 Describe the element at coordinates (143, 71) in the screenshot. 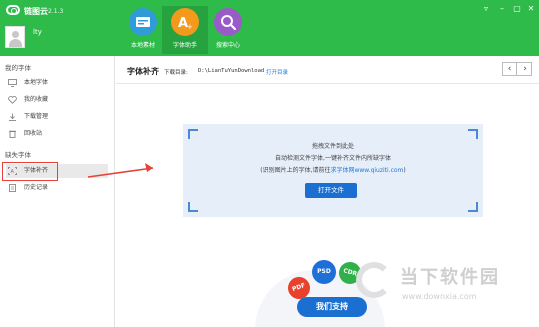

I see `page-title: 字体补齐` at that location.